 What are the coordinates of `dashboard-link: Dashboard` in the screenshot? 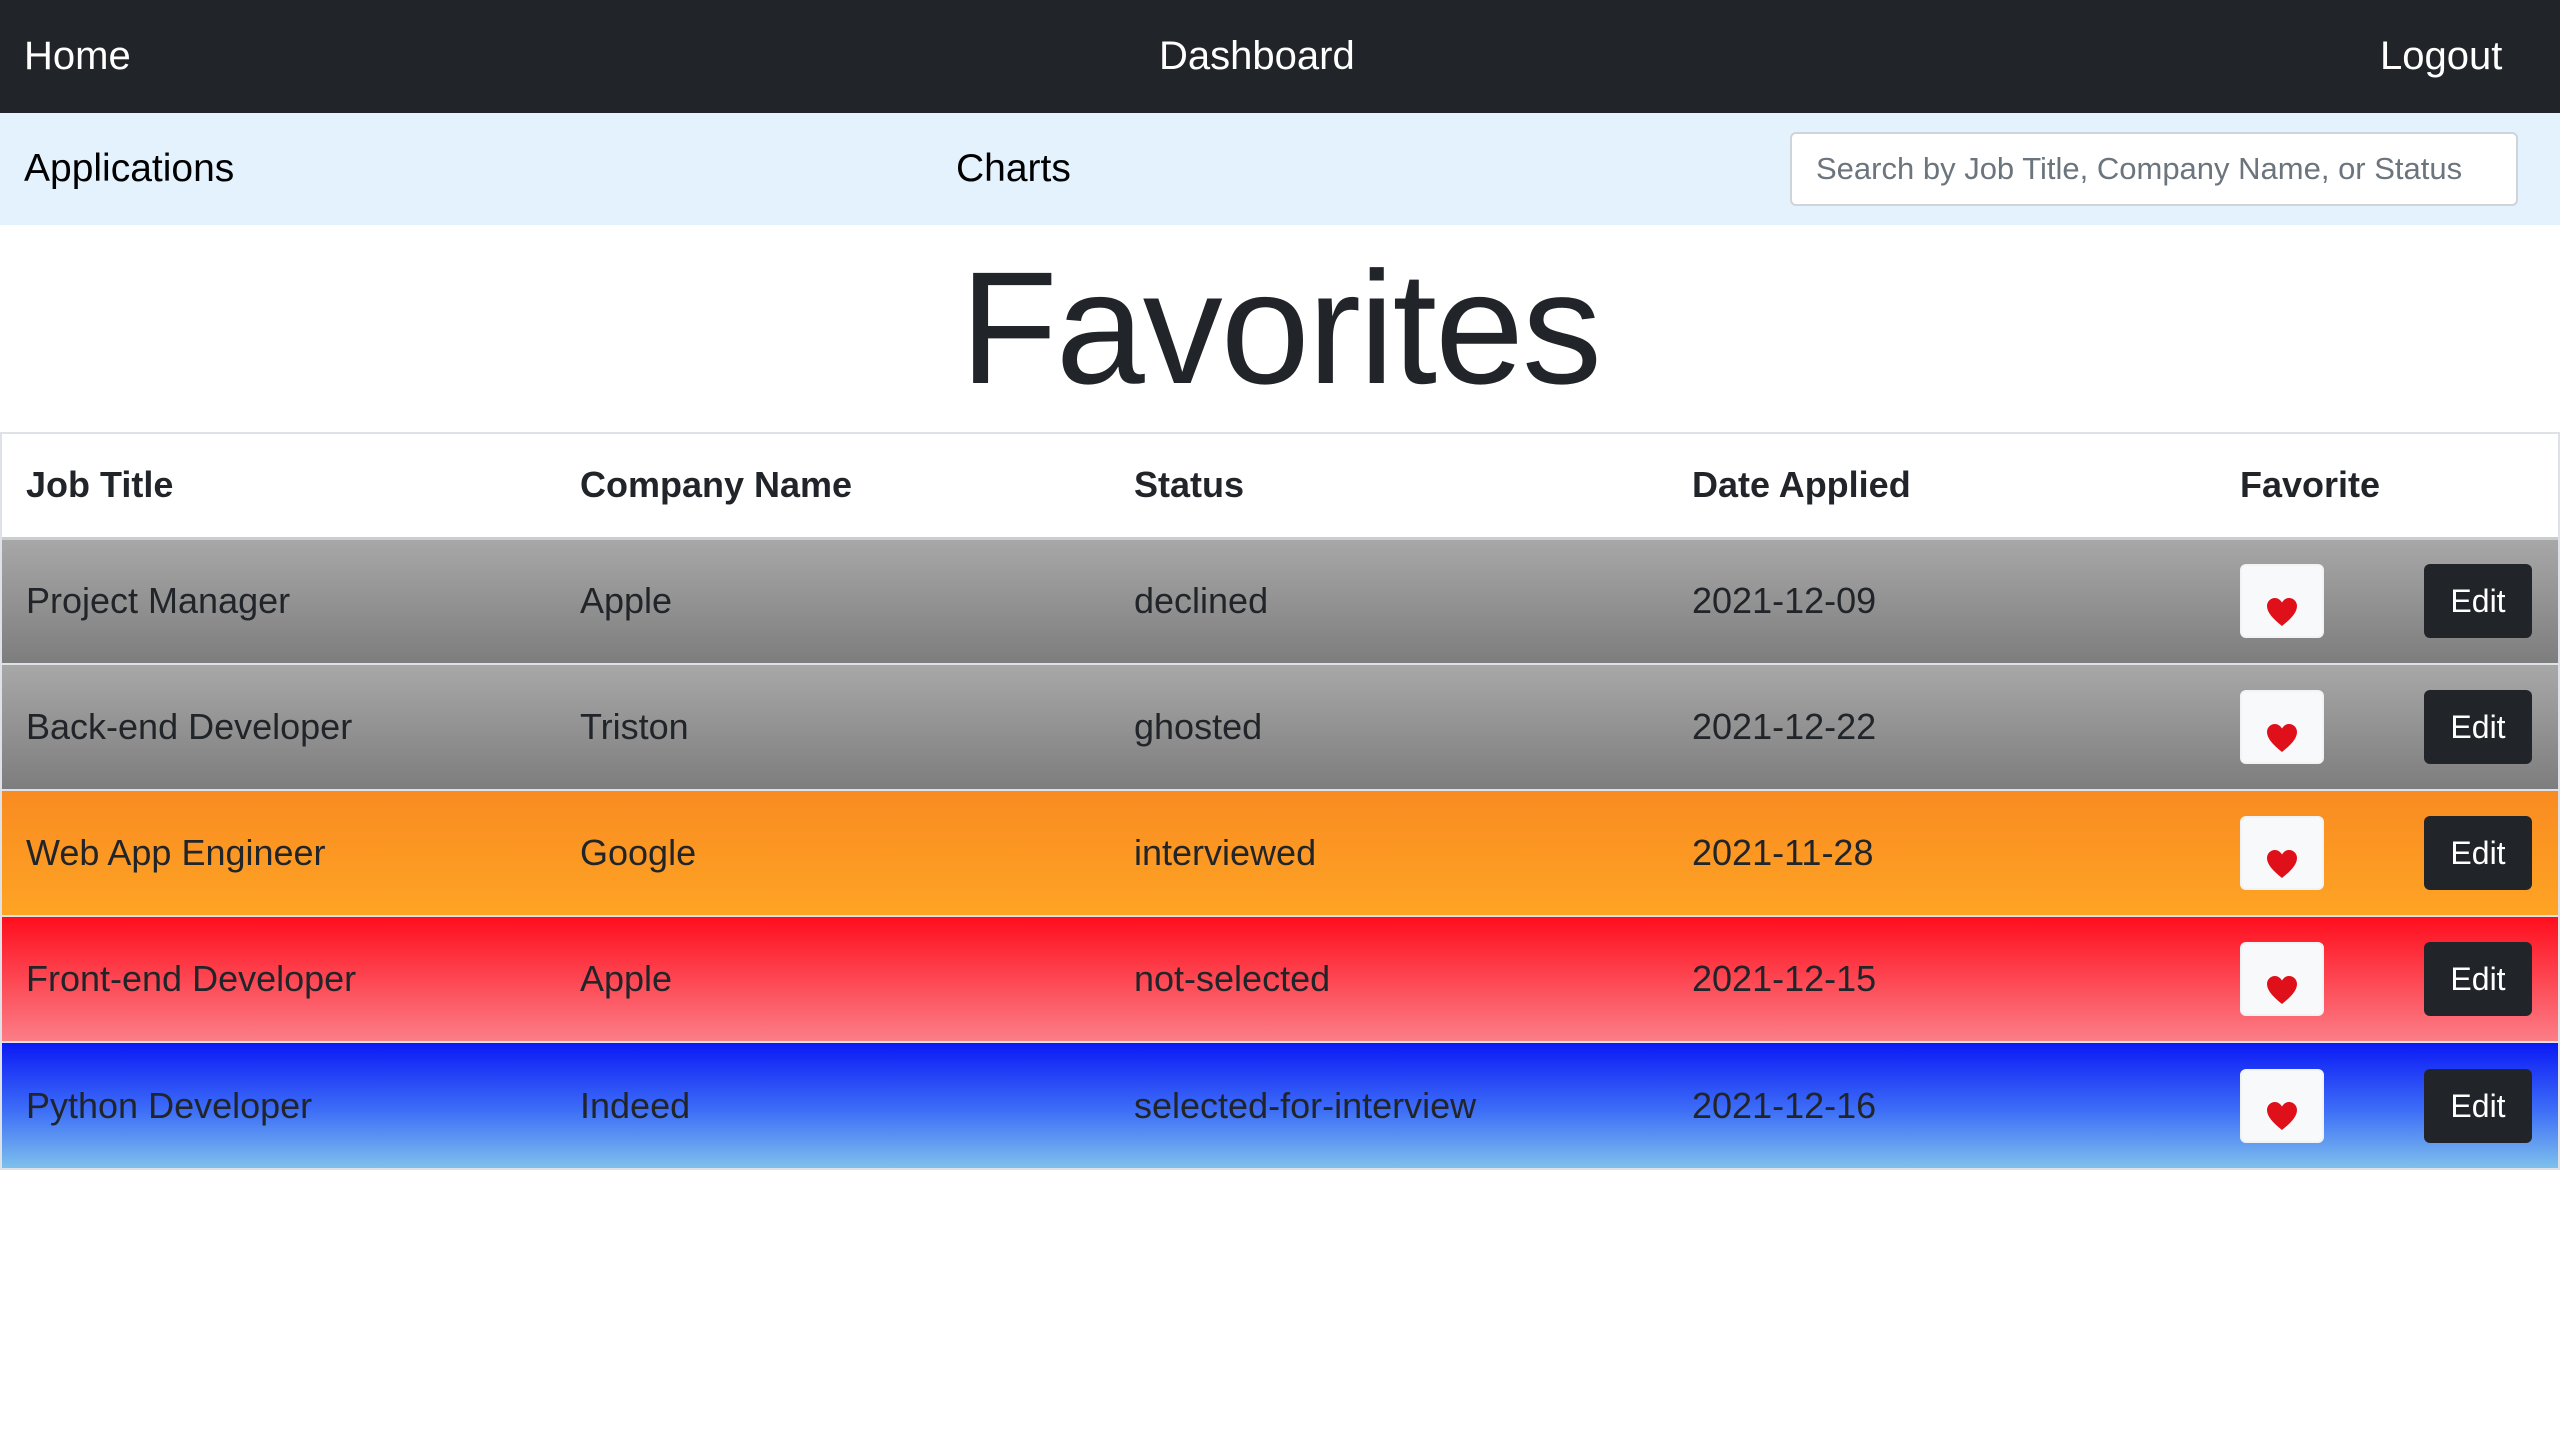 It's located at (1257, 56).